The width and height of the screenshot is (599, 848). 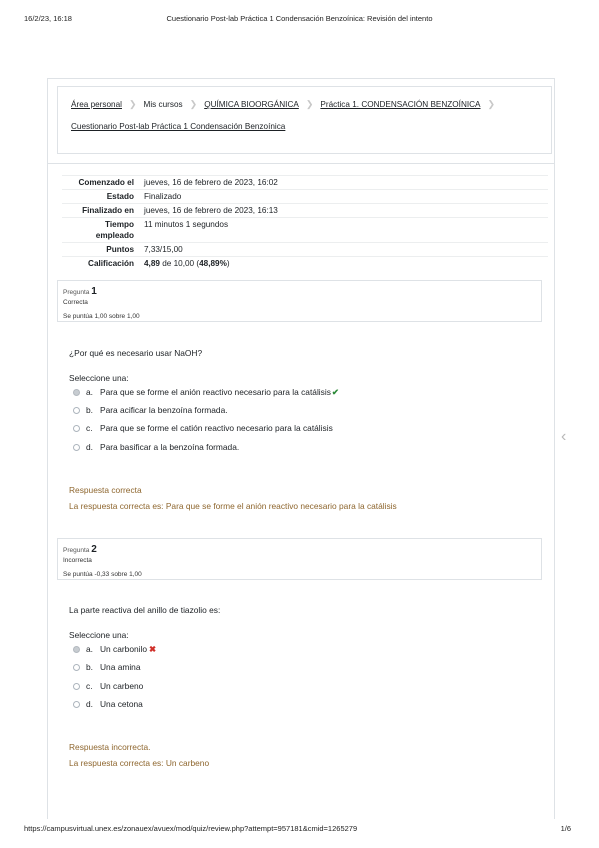 What do you see at coordinates (101, 263) in the screenshot?
I see `summary-label: Calificación` at bounding box center [101, 263].